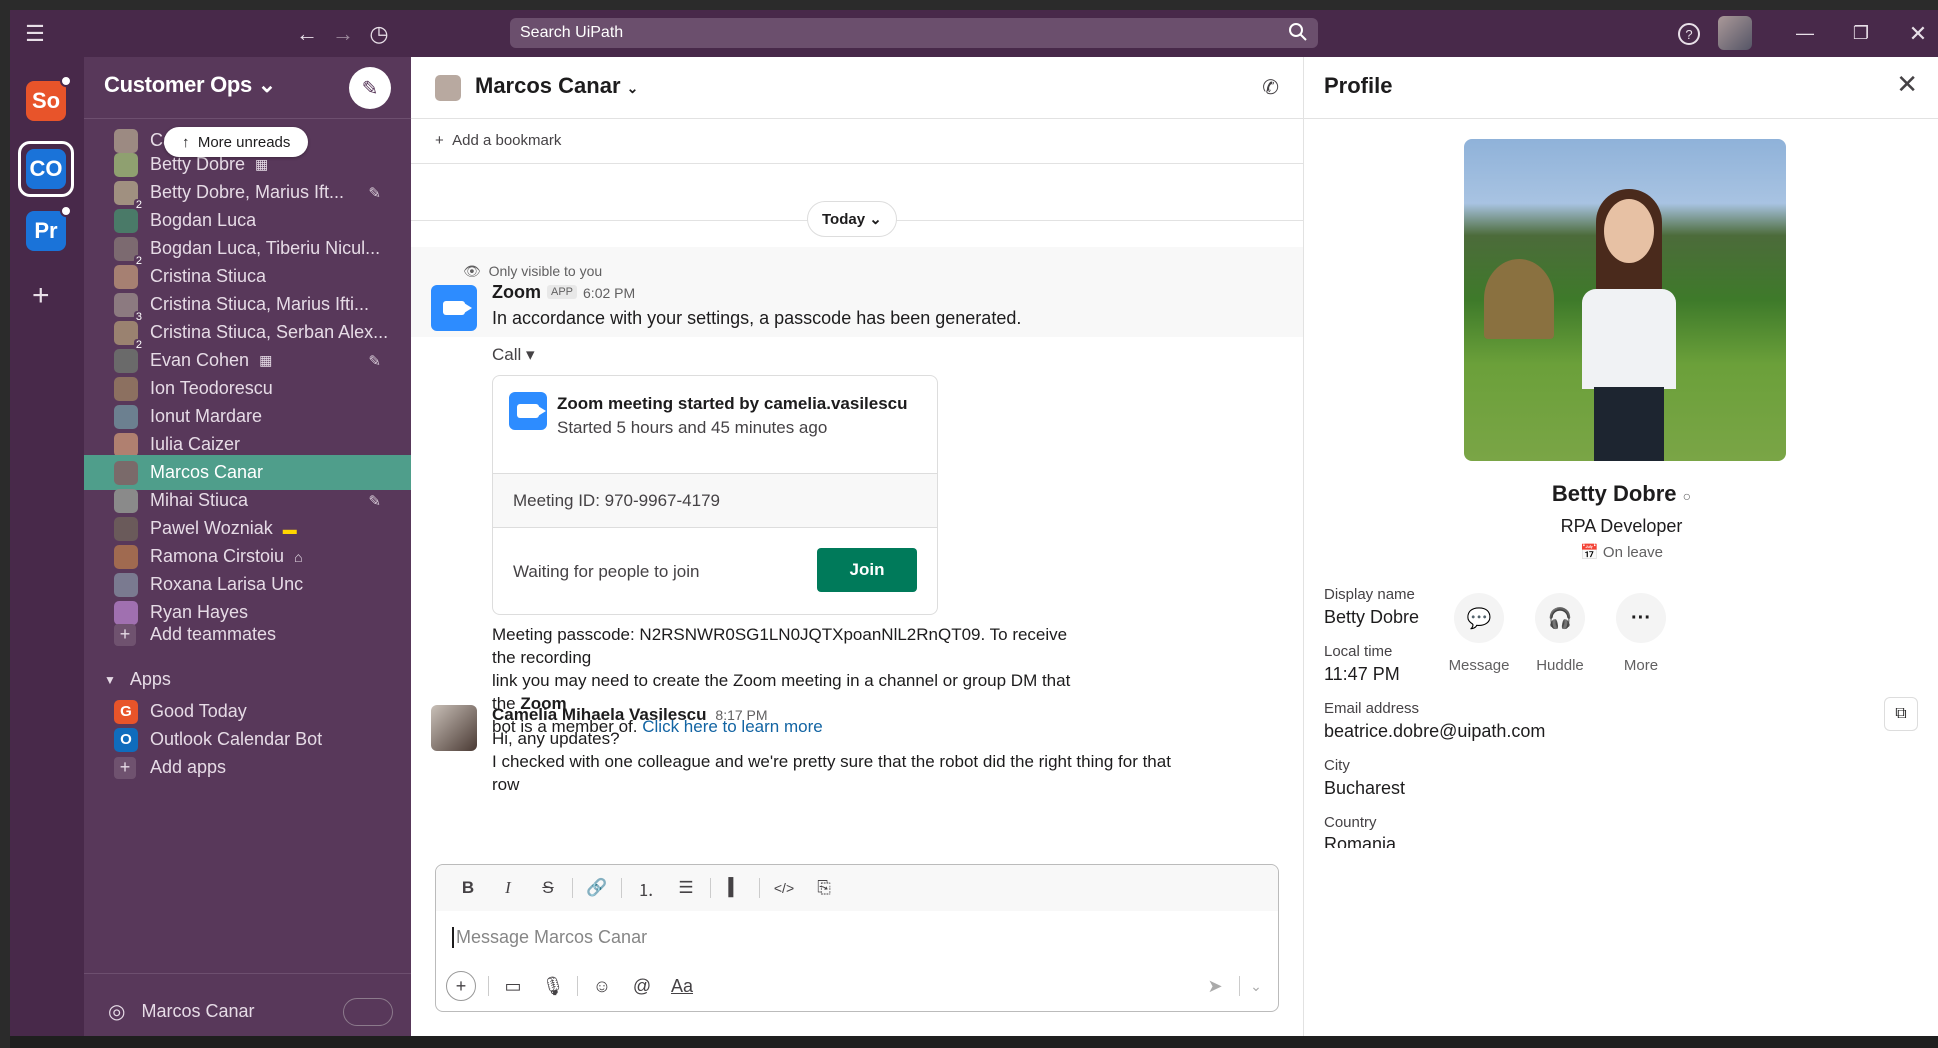 Image resolution: width=1938 pixels, height=1048 pixels. What do you see at coordinates (597, 888) in the screenshot?
I see `link-icon: 🔗` at bounding box center [597, 888].